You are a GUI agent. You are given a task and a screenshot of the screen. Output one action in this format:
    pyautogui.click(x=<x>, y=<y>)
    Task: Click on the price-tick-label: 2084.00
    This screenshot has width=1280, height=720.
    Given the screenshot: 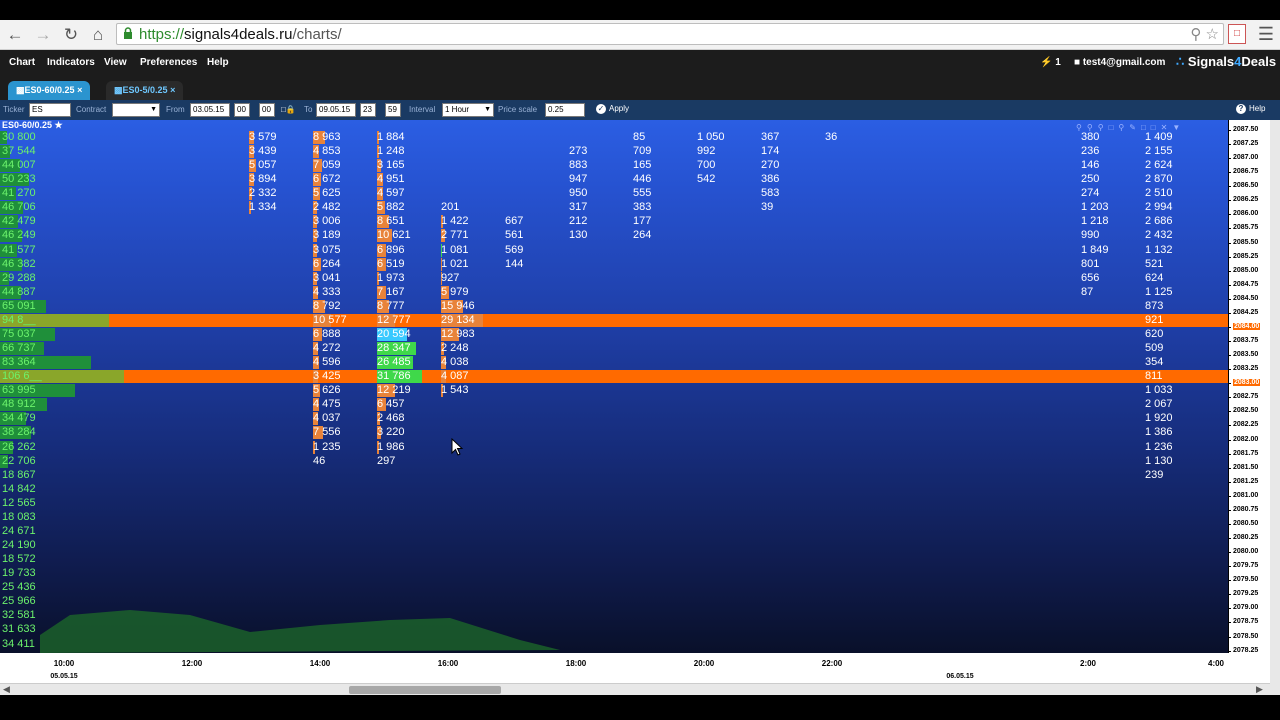 What is the action you would take?
    pyautogui.click(x=1244, y=326)
    